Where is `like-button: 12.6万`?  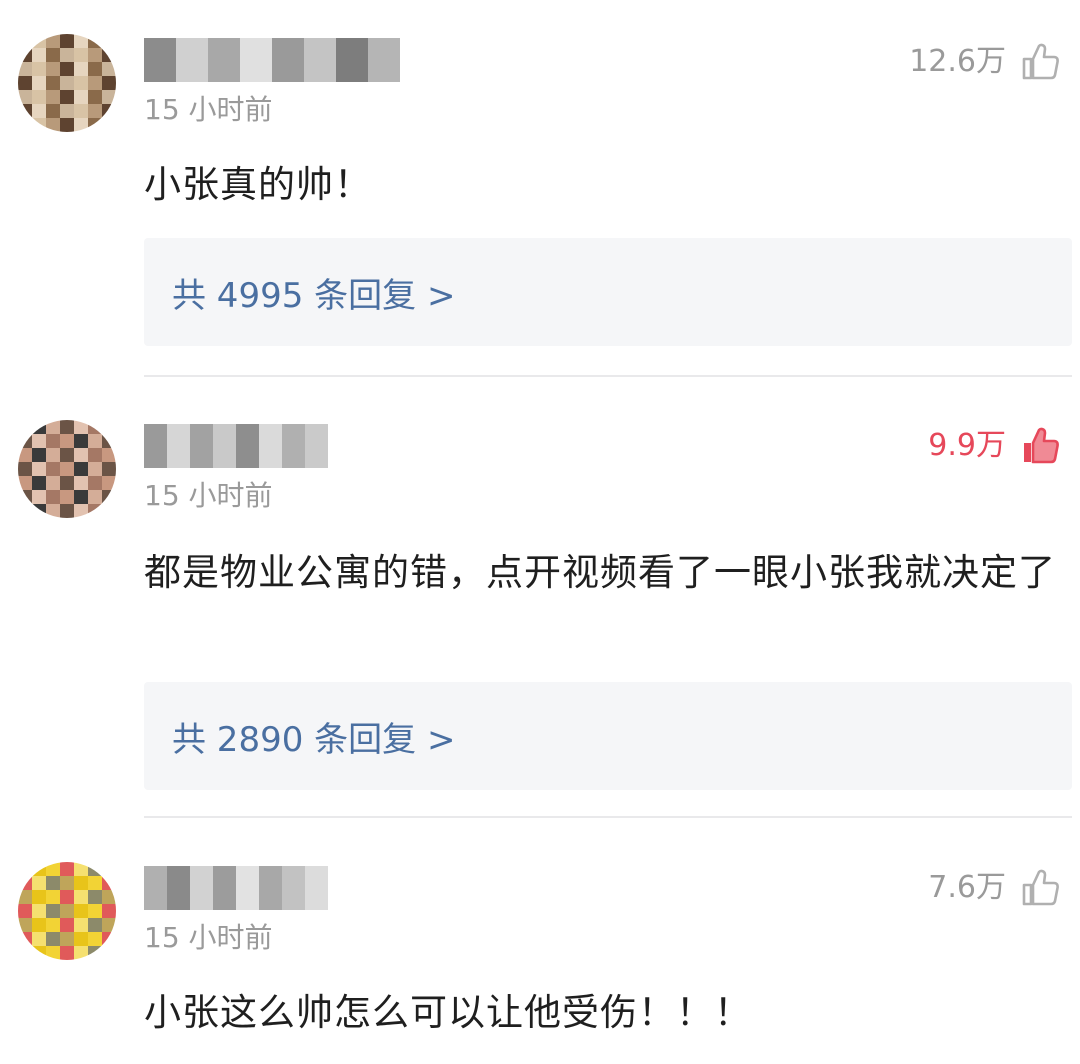
like-button: 12.6万 is located at coordinates (984, 62).